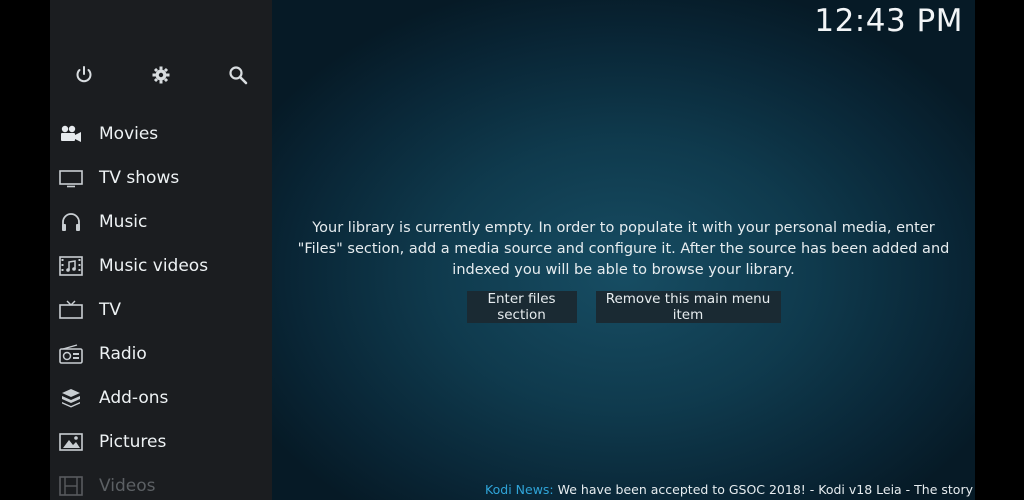 The height and width of the screenshot is (500, 1024). I want to click on menu-item-radio: Radio, so click(161, 354).